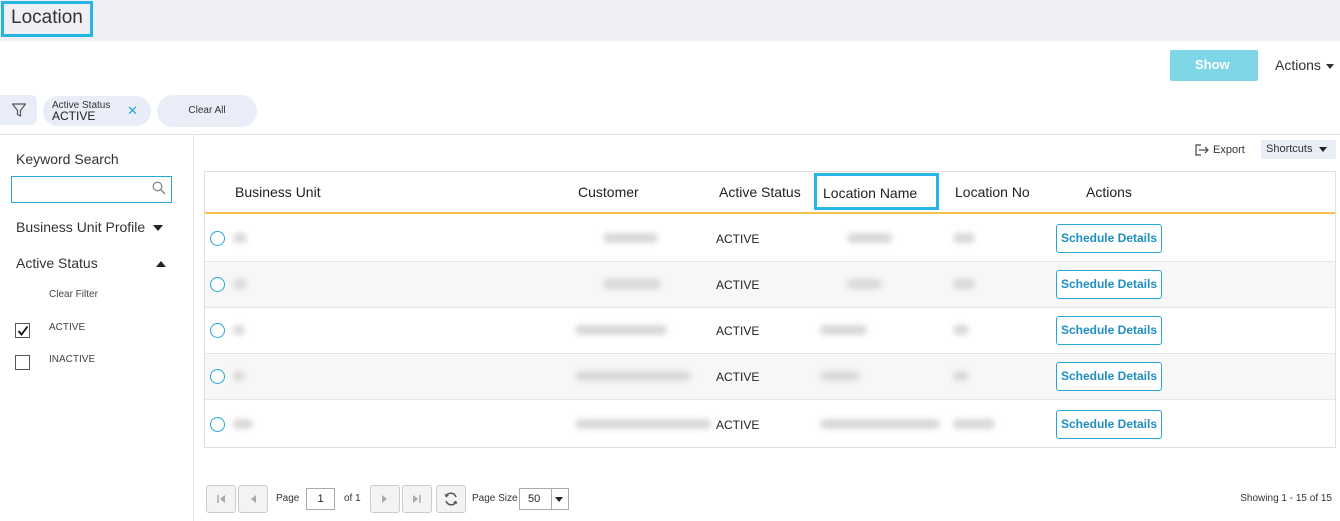  What do you see at coordinates (159, 188) in the screenshot?
I see `search-icon` at bounding box center [159, 188].